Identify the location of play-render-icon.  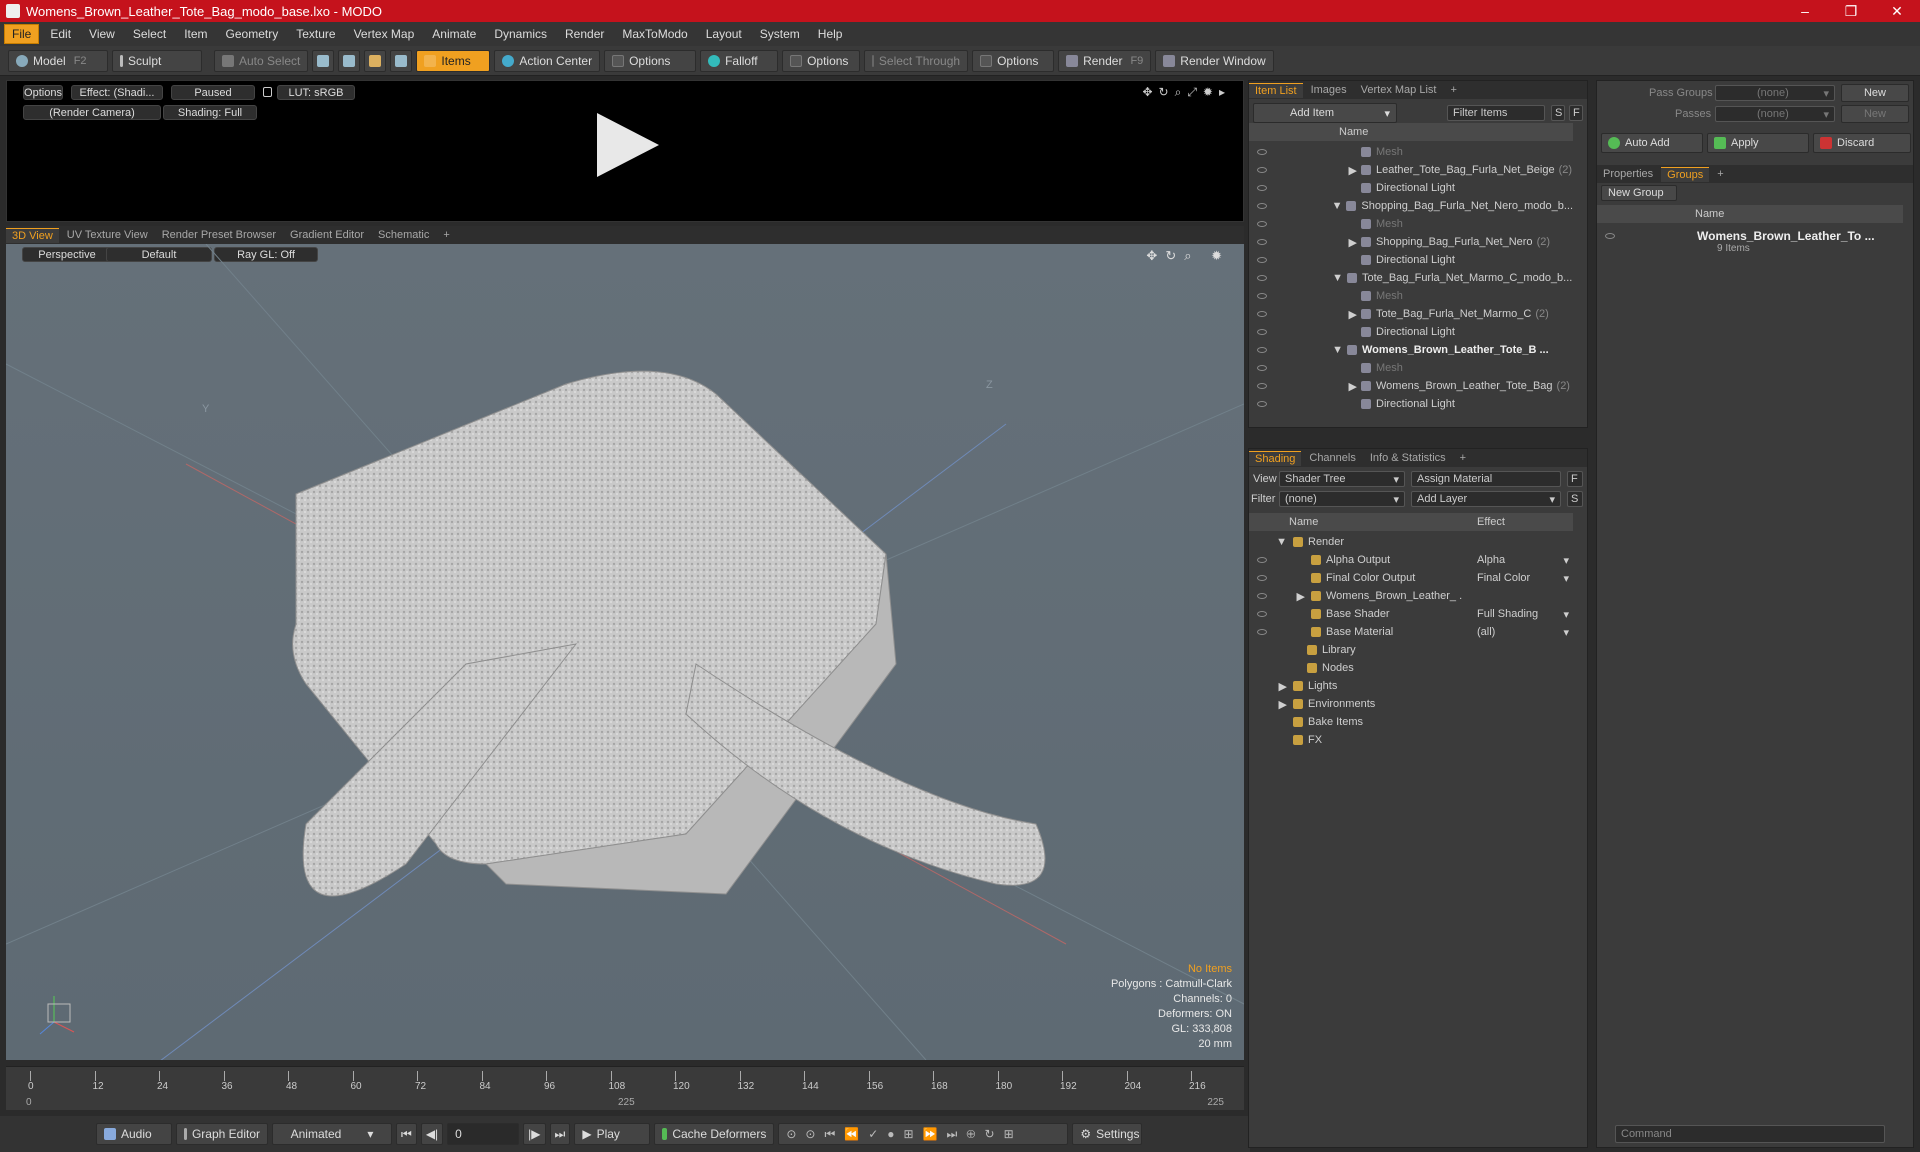
(628, 145).